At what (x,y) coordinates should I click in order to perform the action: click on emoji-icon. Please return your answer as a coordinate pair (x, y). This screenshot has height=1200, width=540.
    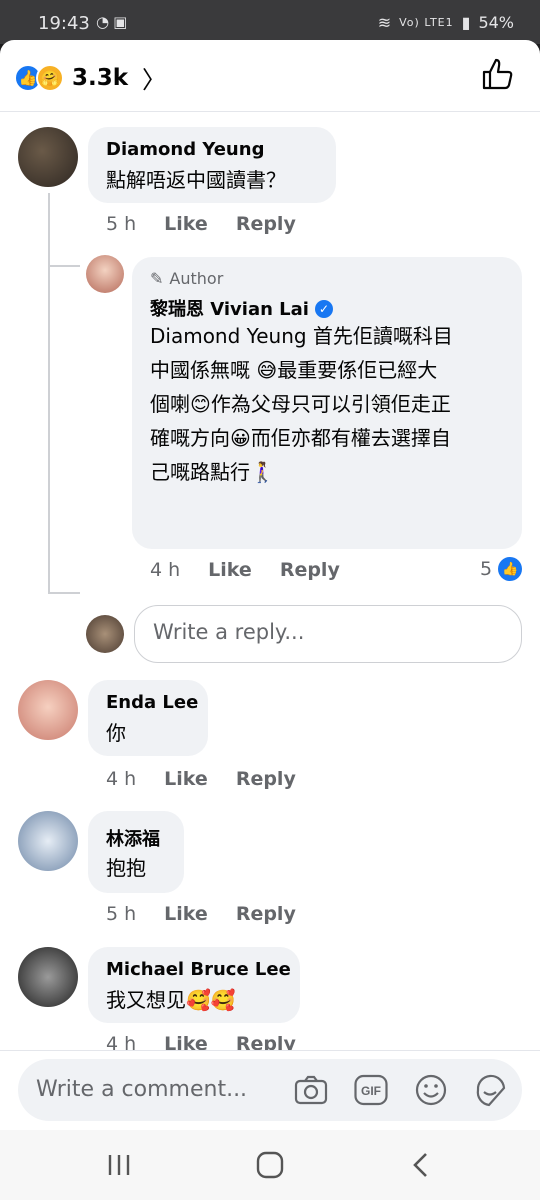
    Looking at the image, I should click on (431, 1090).